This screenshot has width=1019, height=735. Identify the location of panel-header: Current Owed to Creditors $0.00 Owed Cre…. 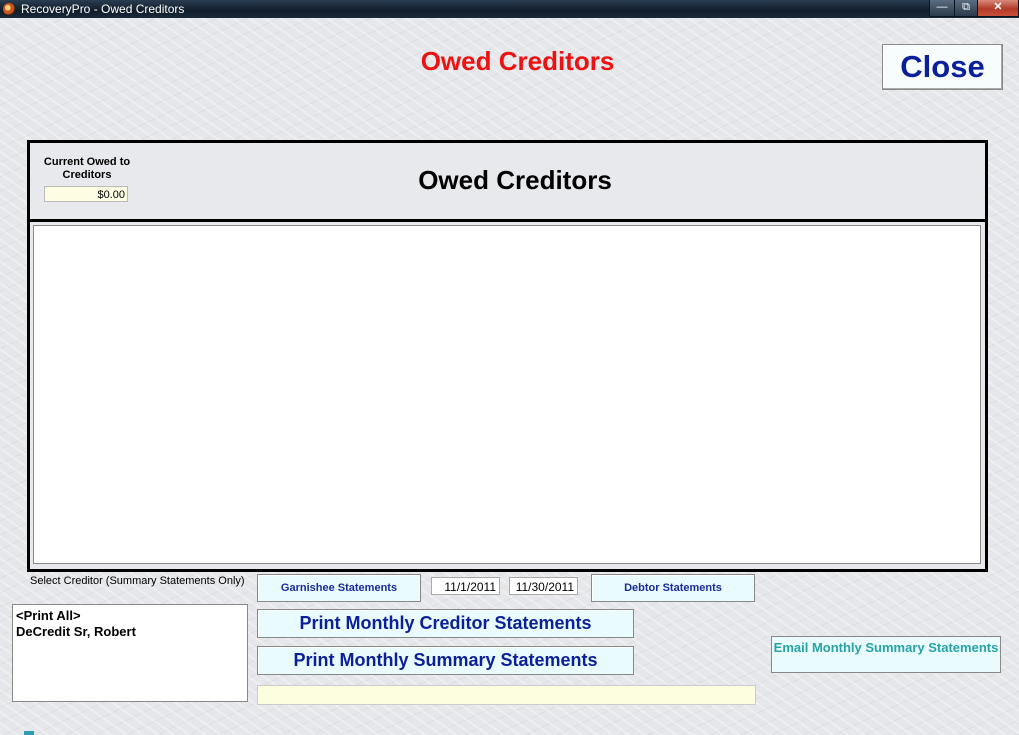
(507, 182).